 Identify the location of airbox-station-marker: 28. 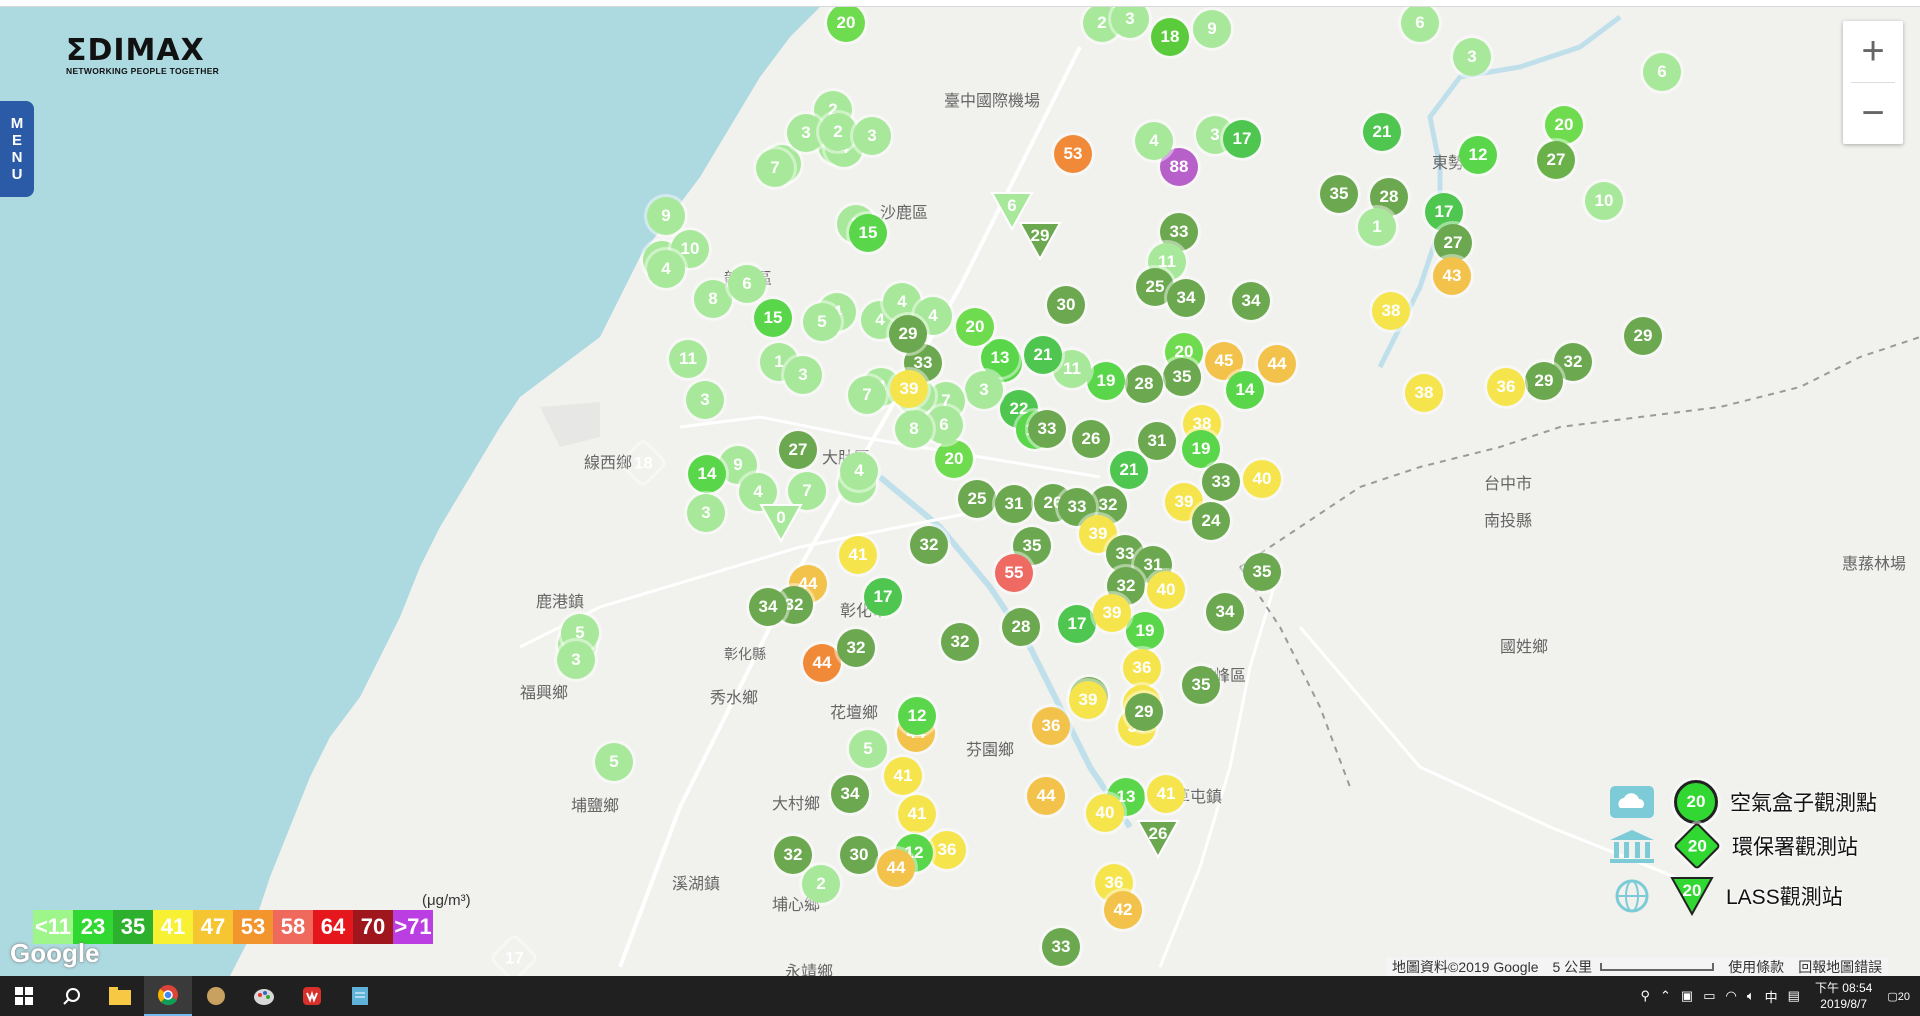
(1144, 384).